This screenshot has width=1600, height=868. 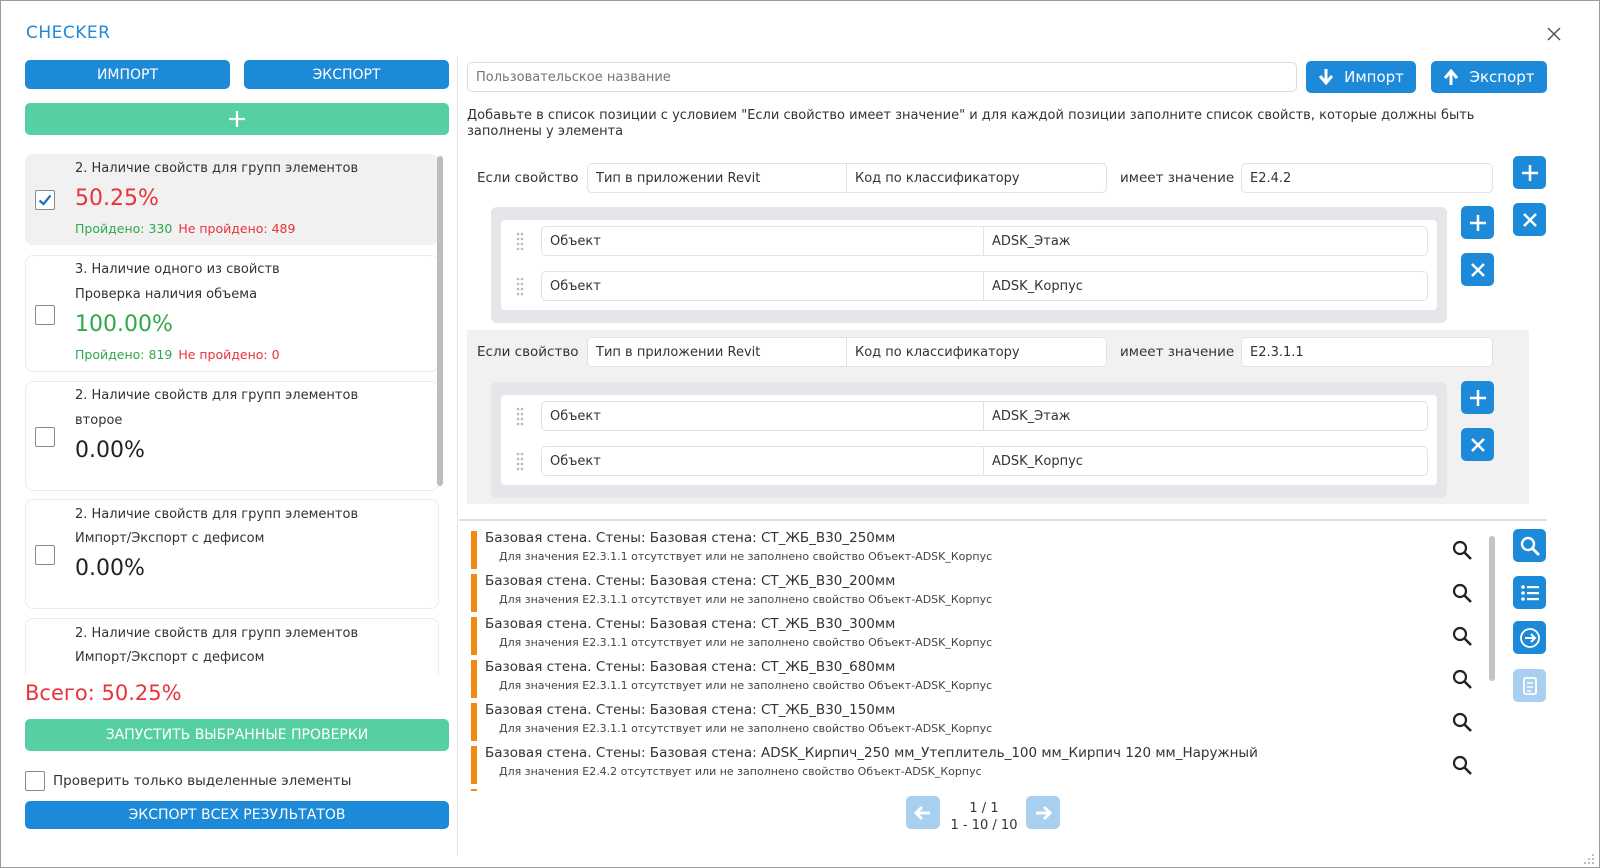 I want to click on editor-export-button: Экспорт, so click(x=1489, y=77).